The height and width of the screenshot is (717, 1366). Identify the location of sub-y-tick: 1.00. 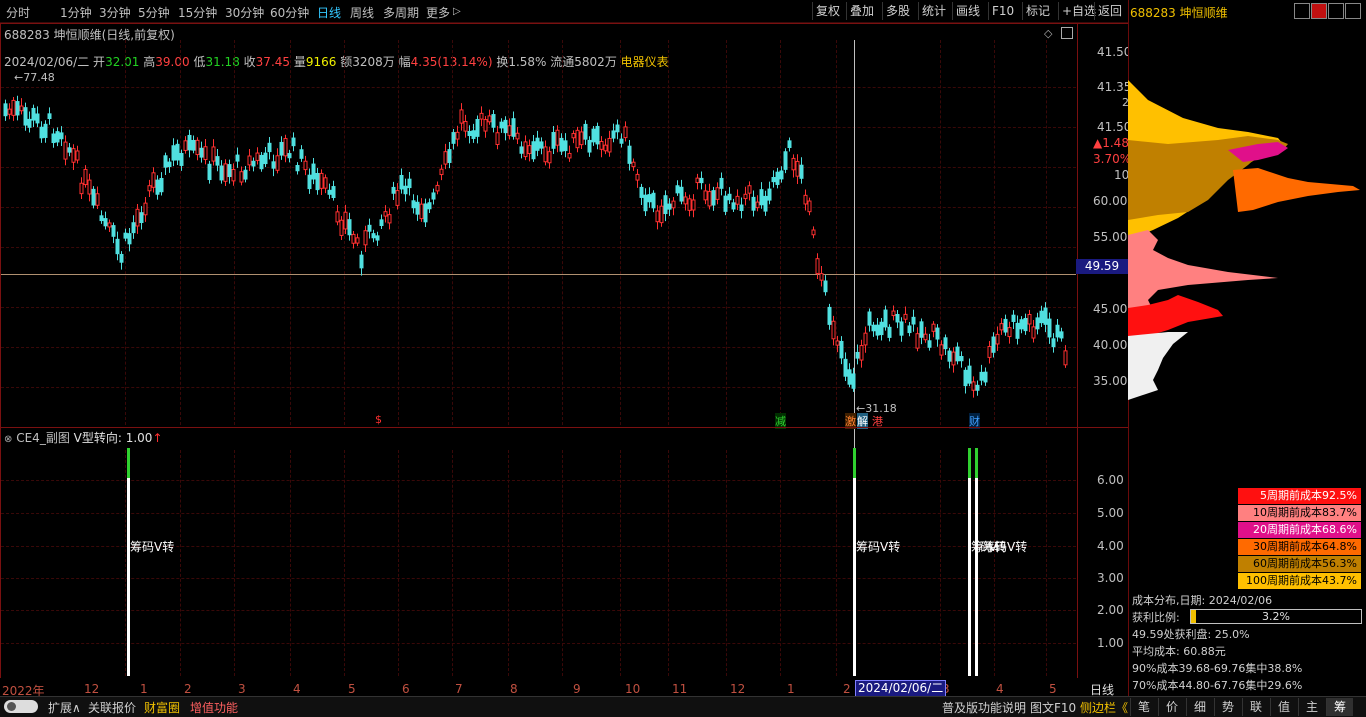
(1110, 643).